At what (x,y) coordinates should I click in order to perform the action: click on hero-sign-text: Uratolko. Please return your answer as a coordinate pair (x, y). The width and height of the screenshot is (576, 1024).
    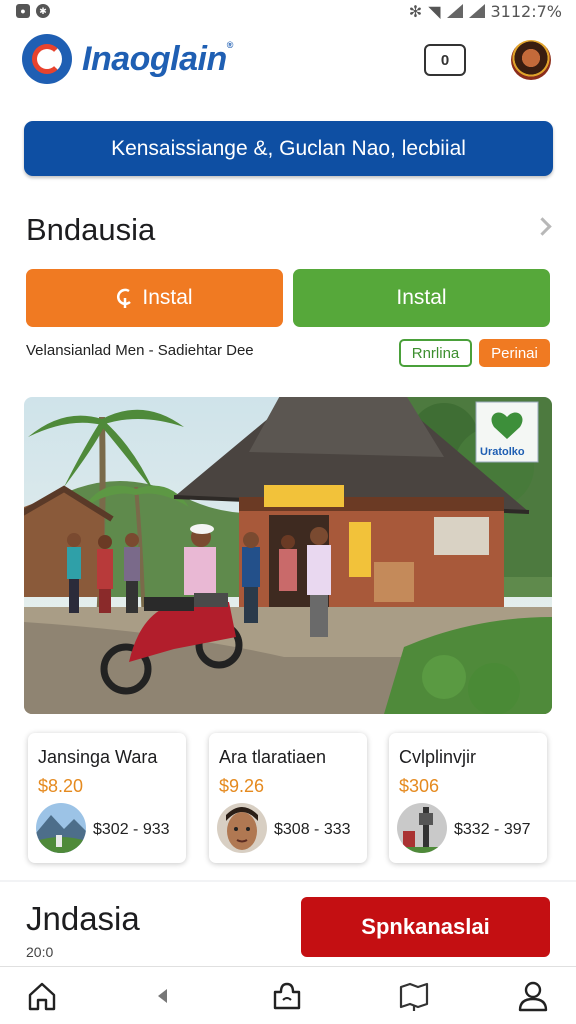
    Looking at the image, I should click on (502, 452).